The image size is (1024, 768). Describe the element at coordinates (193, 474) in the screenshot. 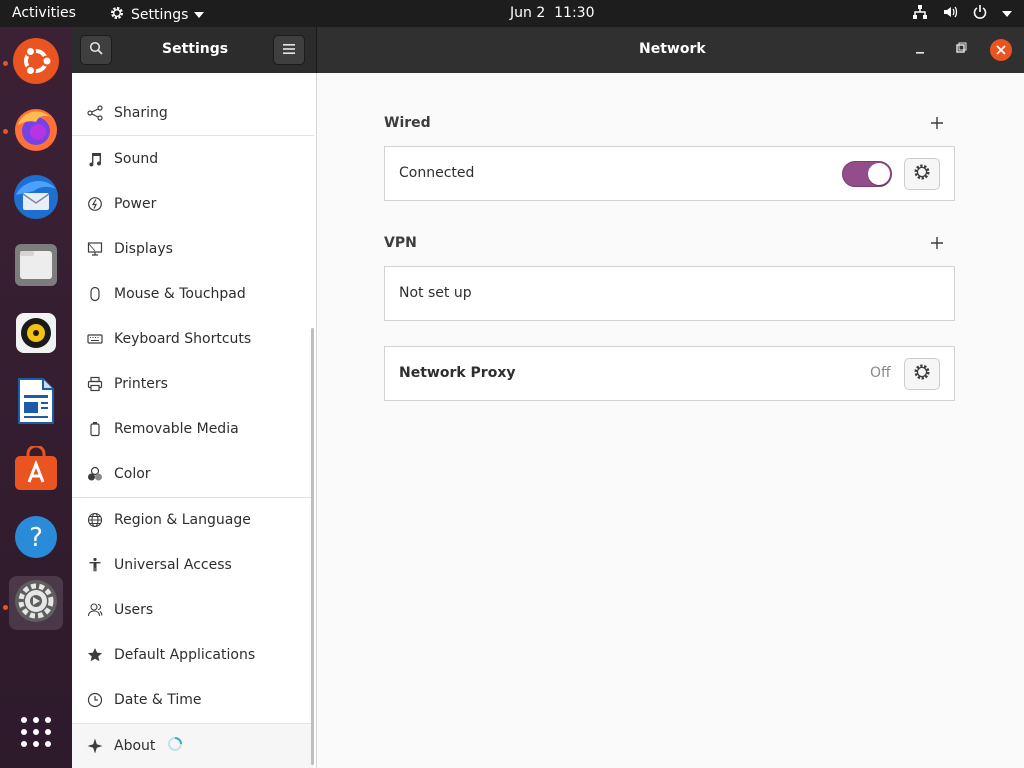

I see `sidebar-item-color: Color` at that location.